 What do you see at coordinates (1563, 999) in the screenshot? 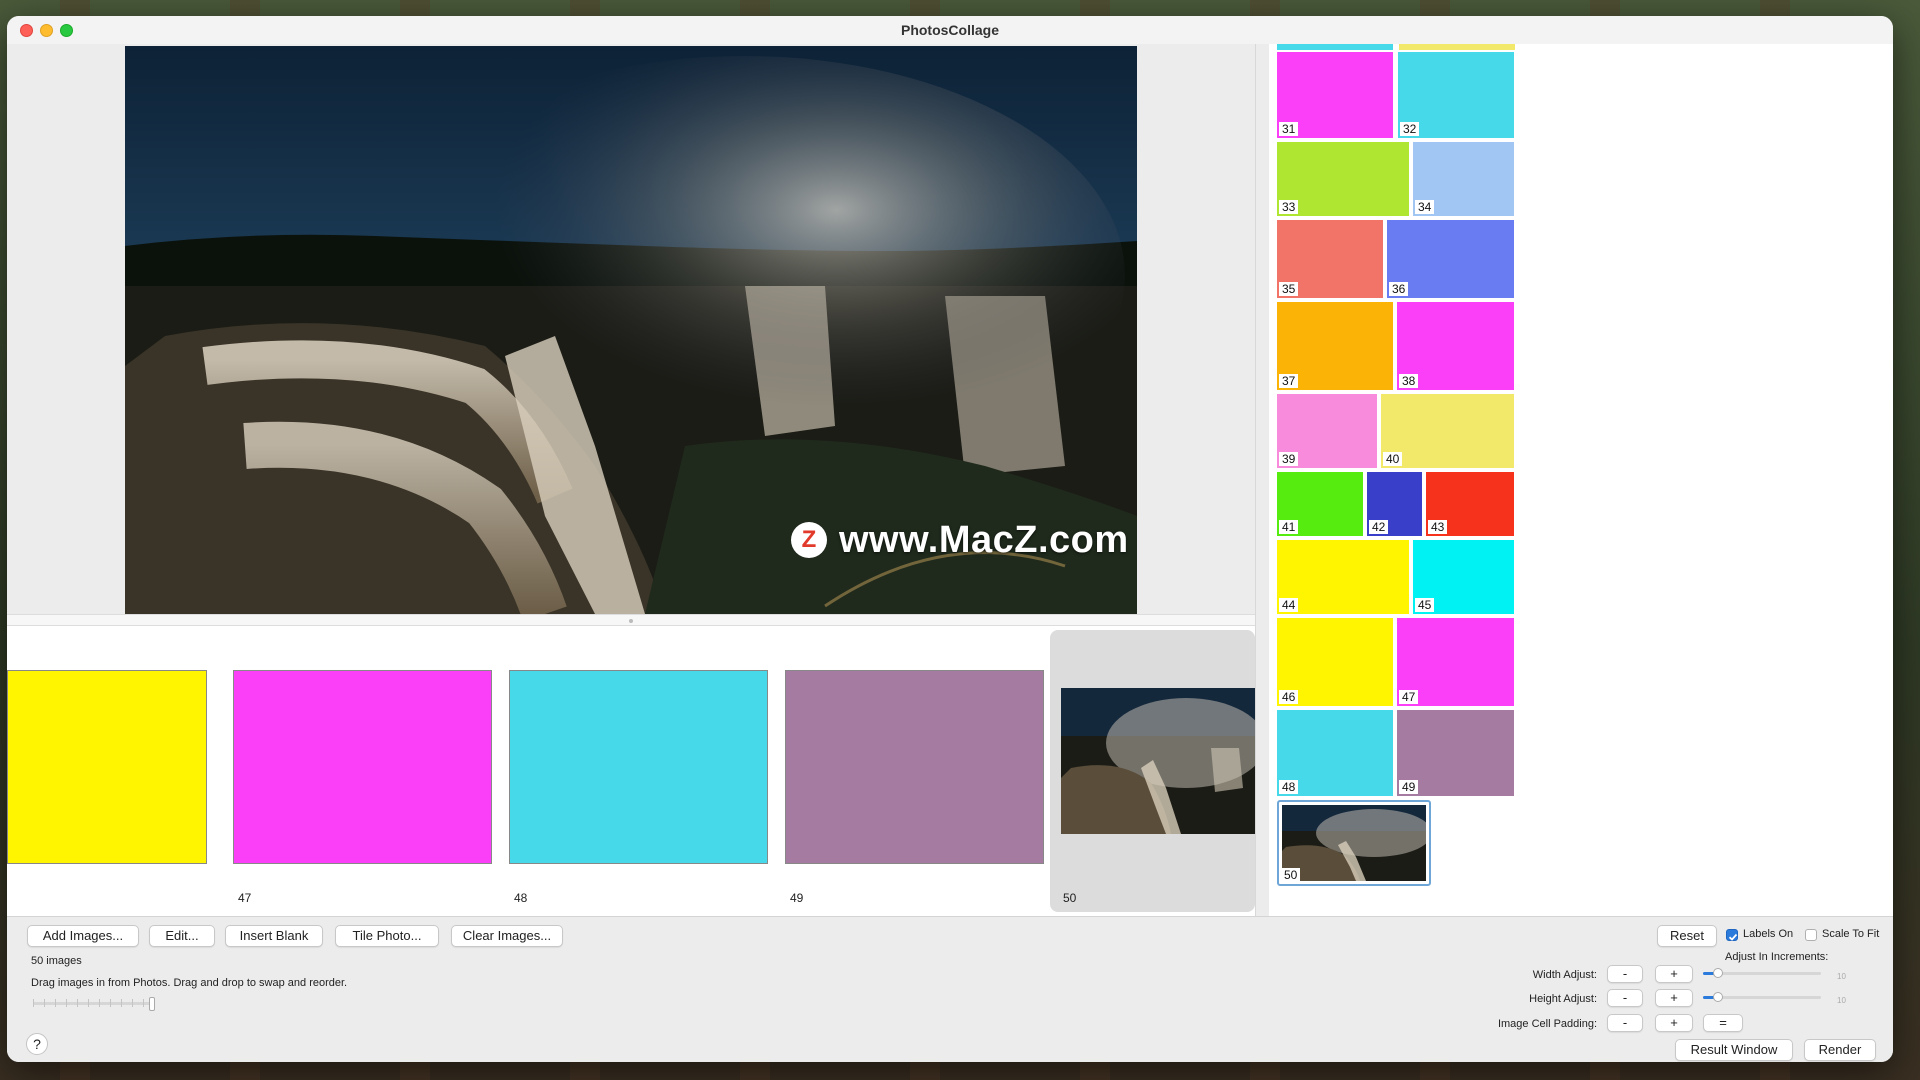
I see `height-adjust-label: Height Adjust:` at bounding box center [1563, 999].